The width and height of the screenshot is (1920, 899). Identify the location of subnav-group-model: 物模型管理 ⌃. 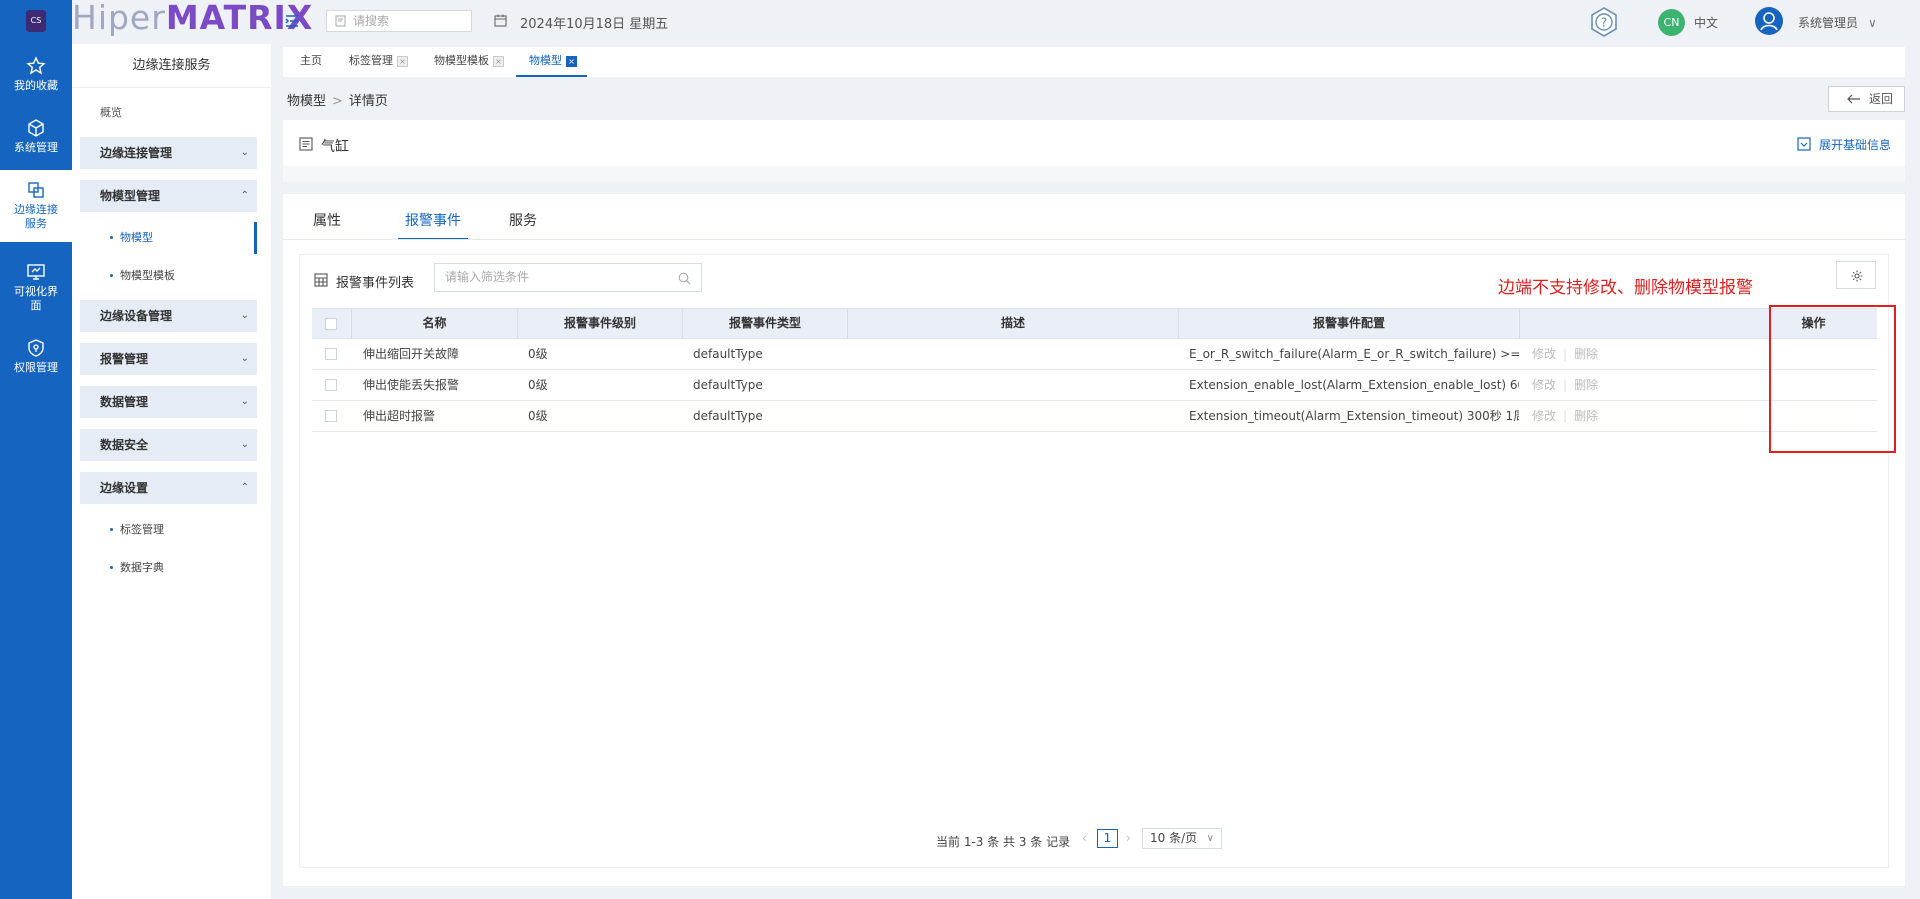
(168, 196).